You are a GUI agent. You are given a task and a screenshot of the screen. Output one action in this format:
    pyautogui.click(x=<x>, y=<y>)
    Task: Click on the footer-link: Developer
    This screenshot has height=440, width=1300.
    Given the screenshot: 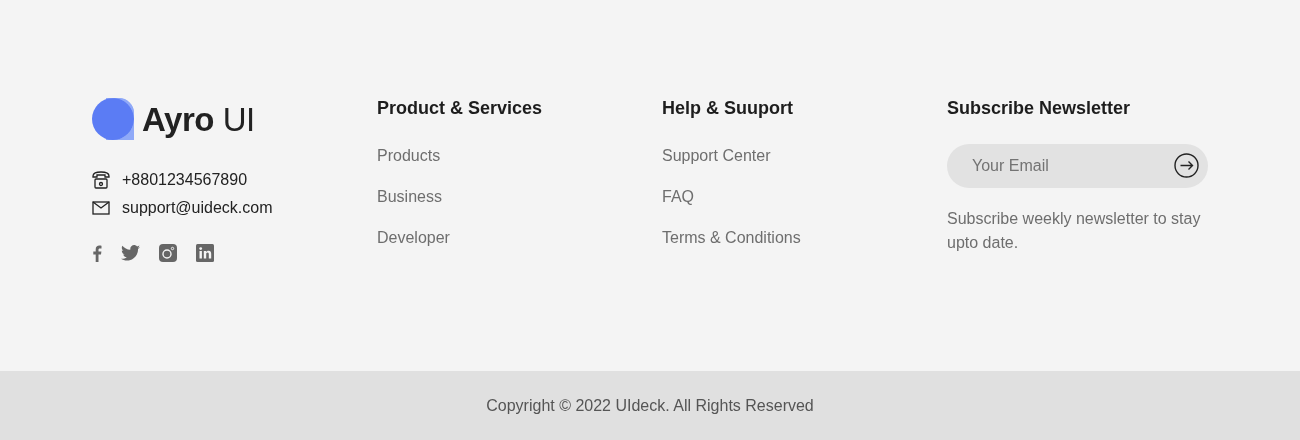 What is the action you would take?
    pyautogui.click(x=413, y=238)
    